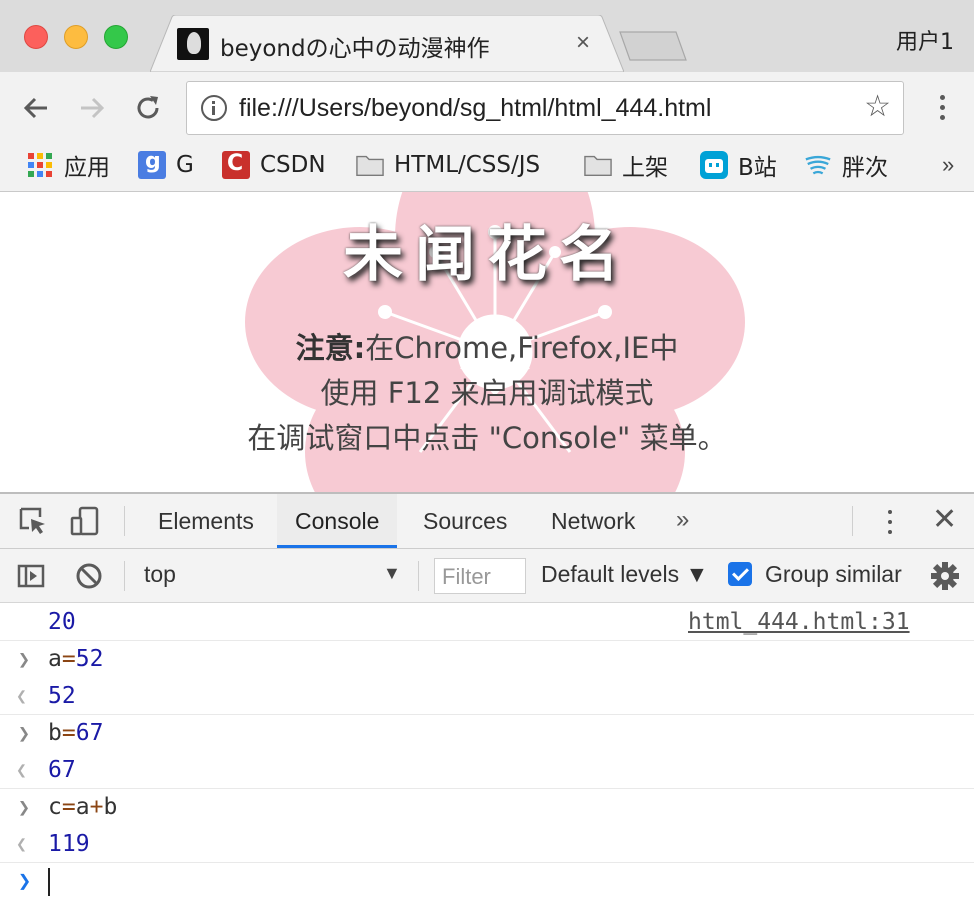  Describe the element at coordinates (653, 46) in the screenshot. I see `new-tab-button` at that location.